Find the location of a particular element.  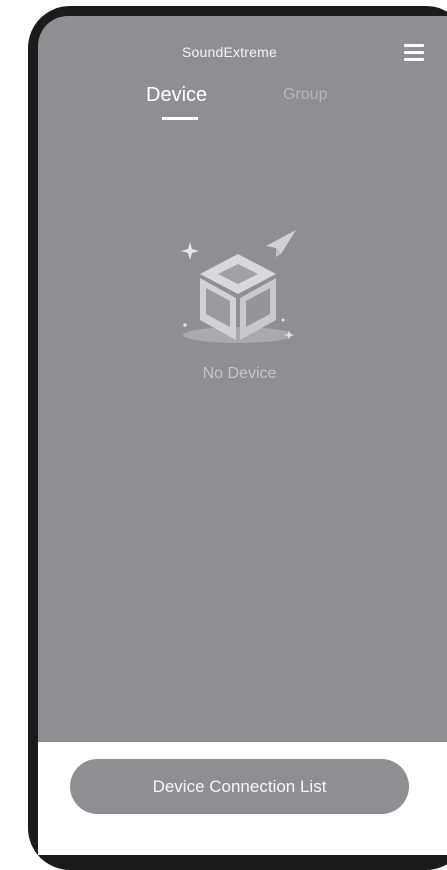

app-title: SoundExtreme is located at coordinates (229, 52).